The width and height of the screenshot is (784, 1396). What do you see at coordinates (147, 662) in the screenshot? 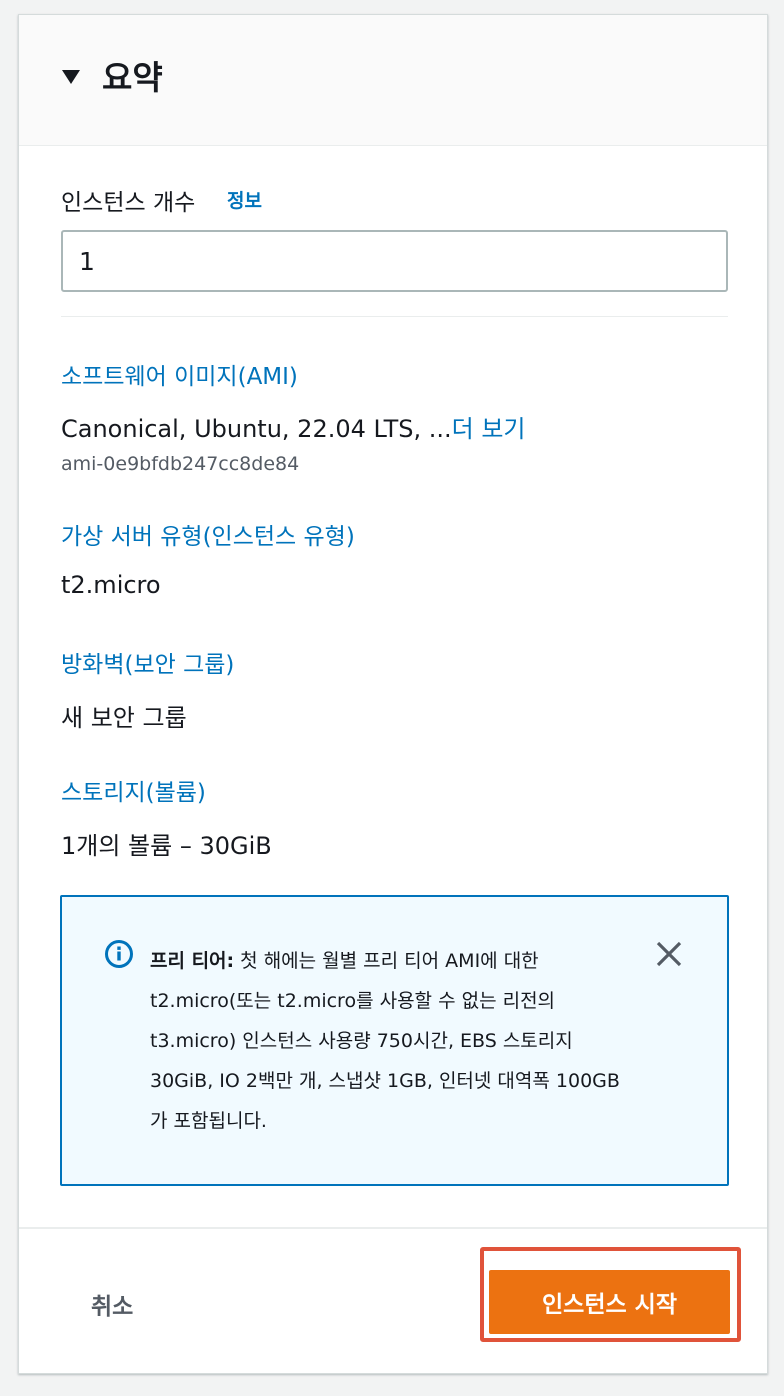
I see `firewall-link: 방화벽(보안 그룹)` at bounding box center [147, 662].